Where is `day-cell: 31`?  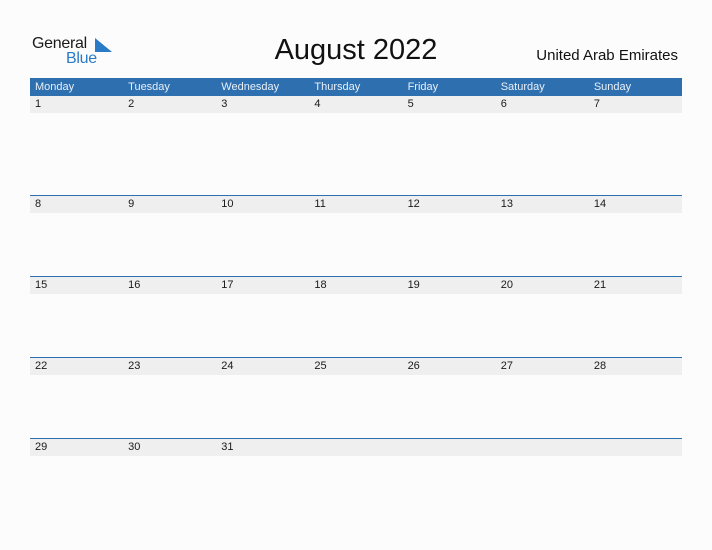
day-cell: 31 is located at coordinates (227, 447).